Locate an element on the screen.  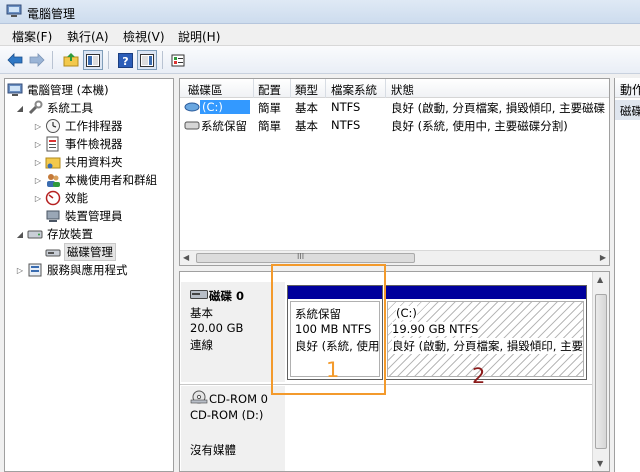
window-title: 電腦管理 is located at coordinates (51, 14).